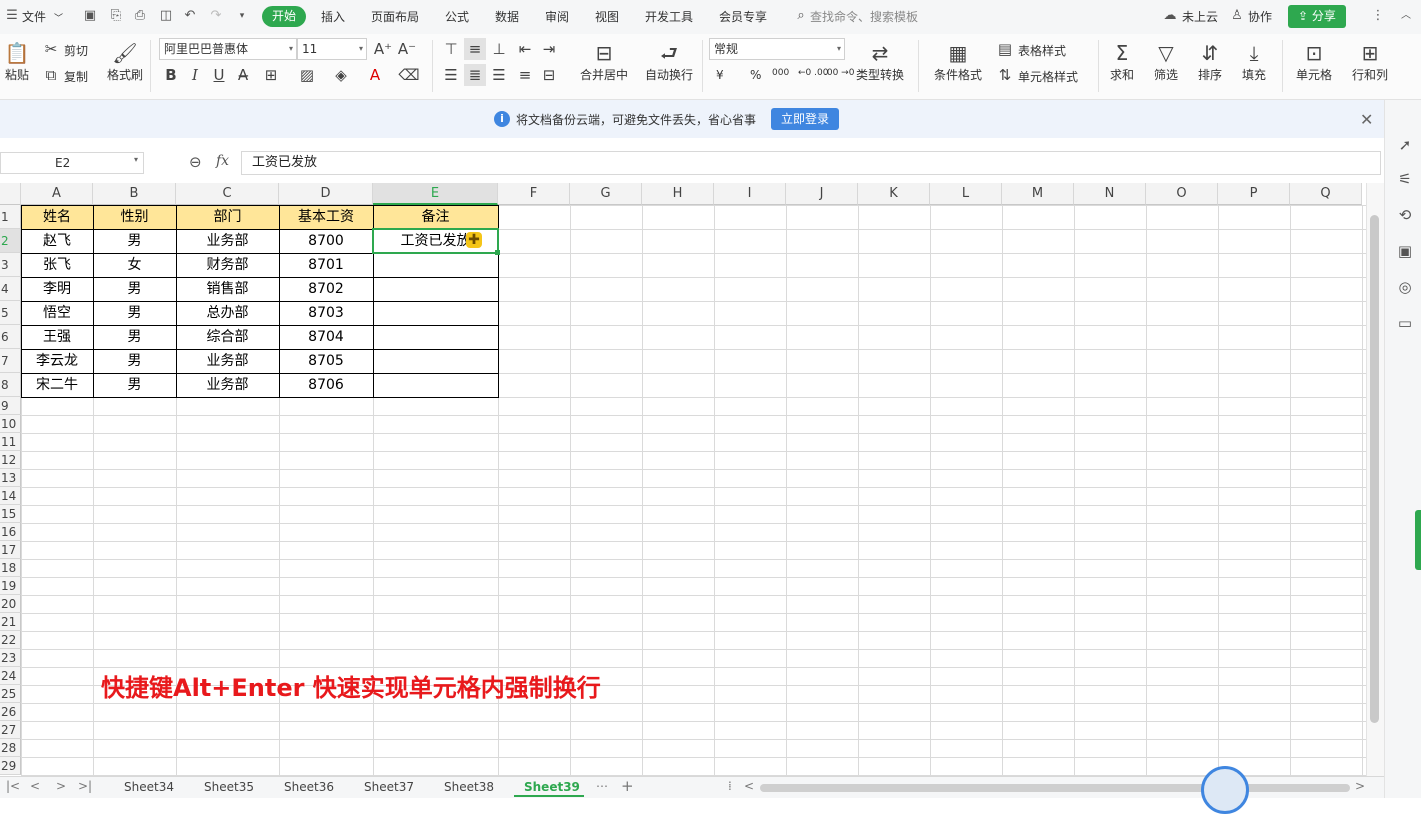 The height and width of the screenshot is (814, 1421). What do you see at coordinates (1225, 790) in the screenshot?
I see `assistant-avatar` at bounding box center [1225, 790].